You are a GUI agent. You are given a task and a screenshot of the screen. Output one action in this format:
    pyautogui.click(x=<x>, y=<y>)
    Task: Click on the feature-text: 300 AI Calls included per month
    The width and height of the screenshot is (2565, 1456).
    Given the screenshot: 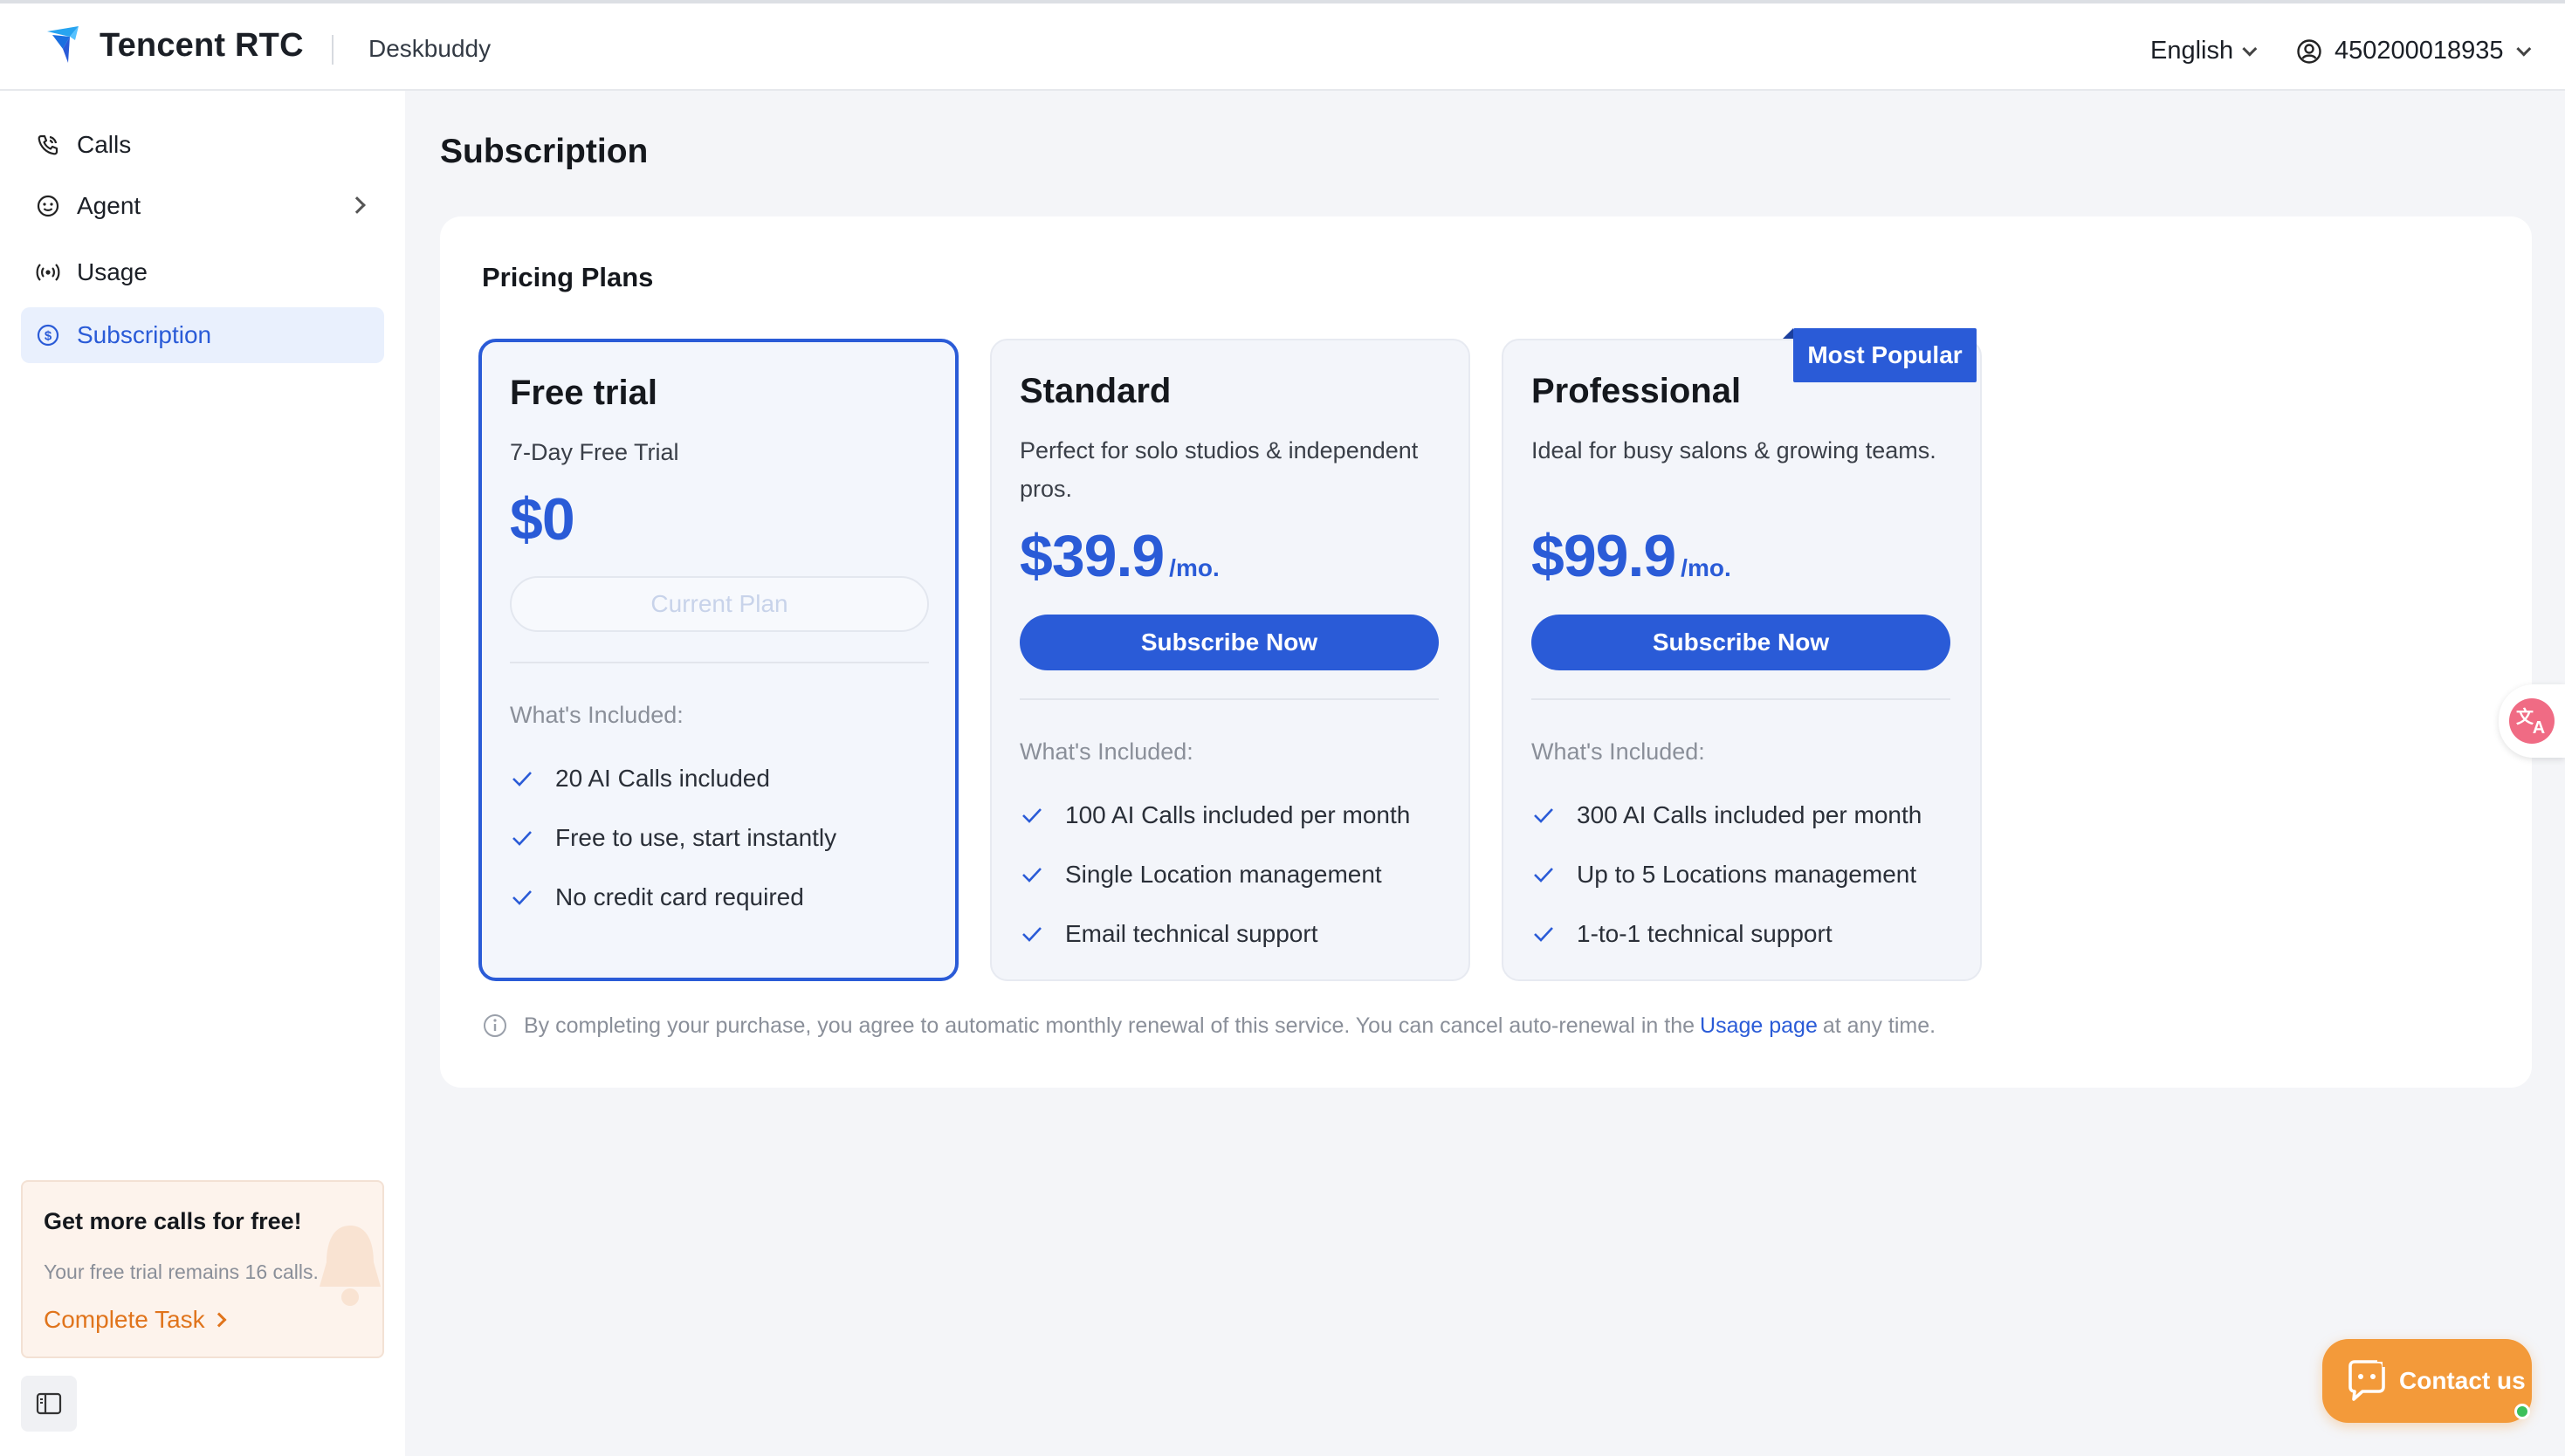 What is the action you would take?
    pyautogui.click(x=1749, y=814)
    